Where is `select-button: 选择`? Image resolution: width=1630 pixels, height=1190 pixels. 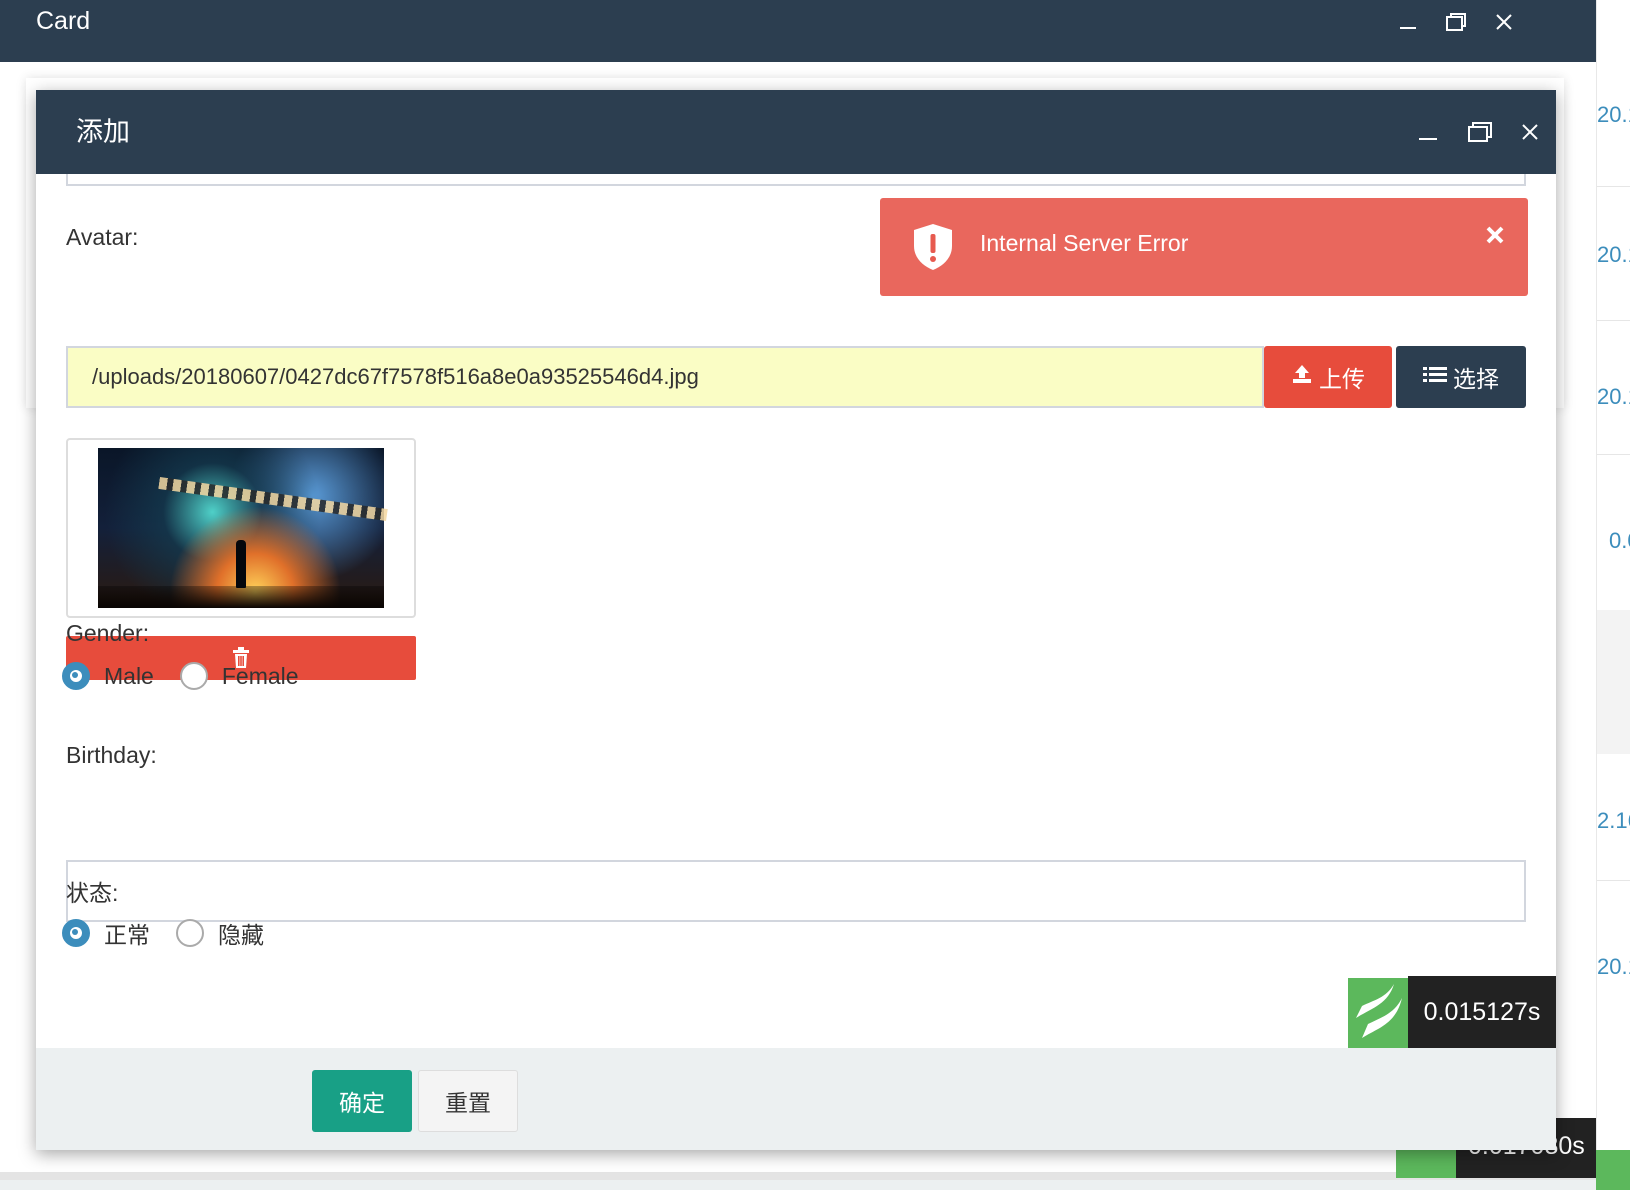
select-button: 选择 is located at coordinates (1461, 377).